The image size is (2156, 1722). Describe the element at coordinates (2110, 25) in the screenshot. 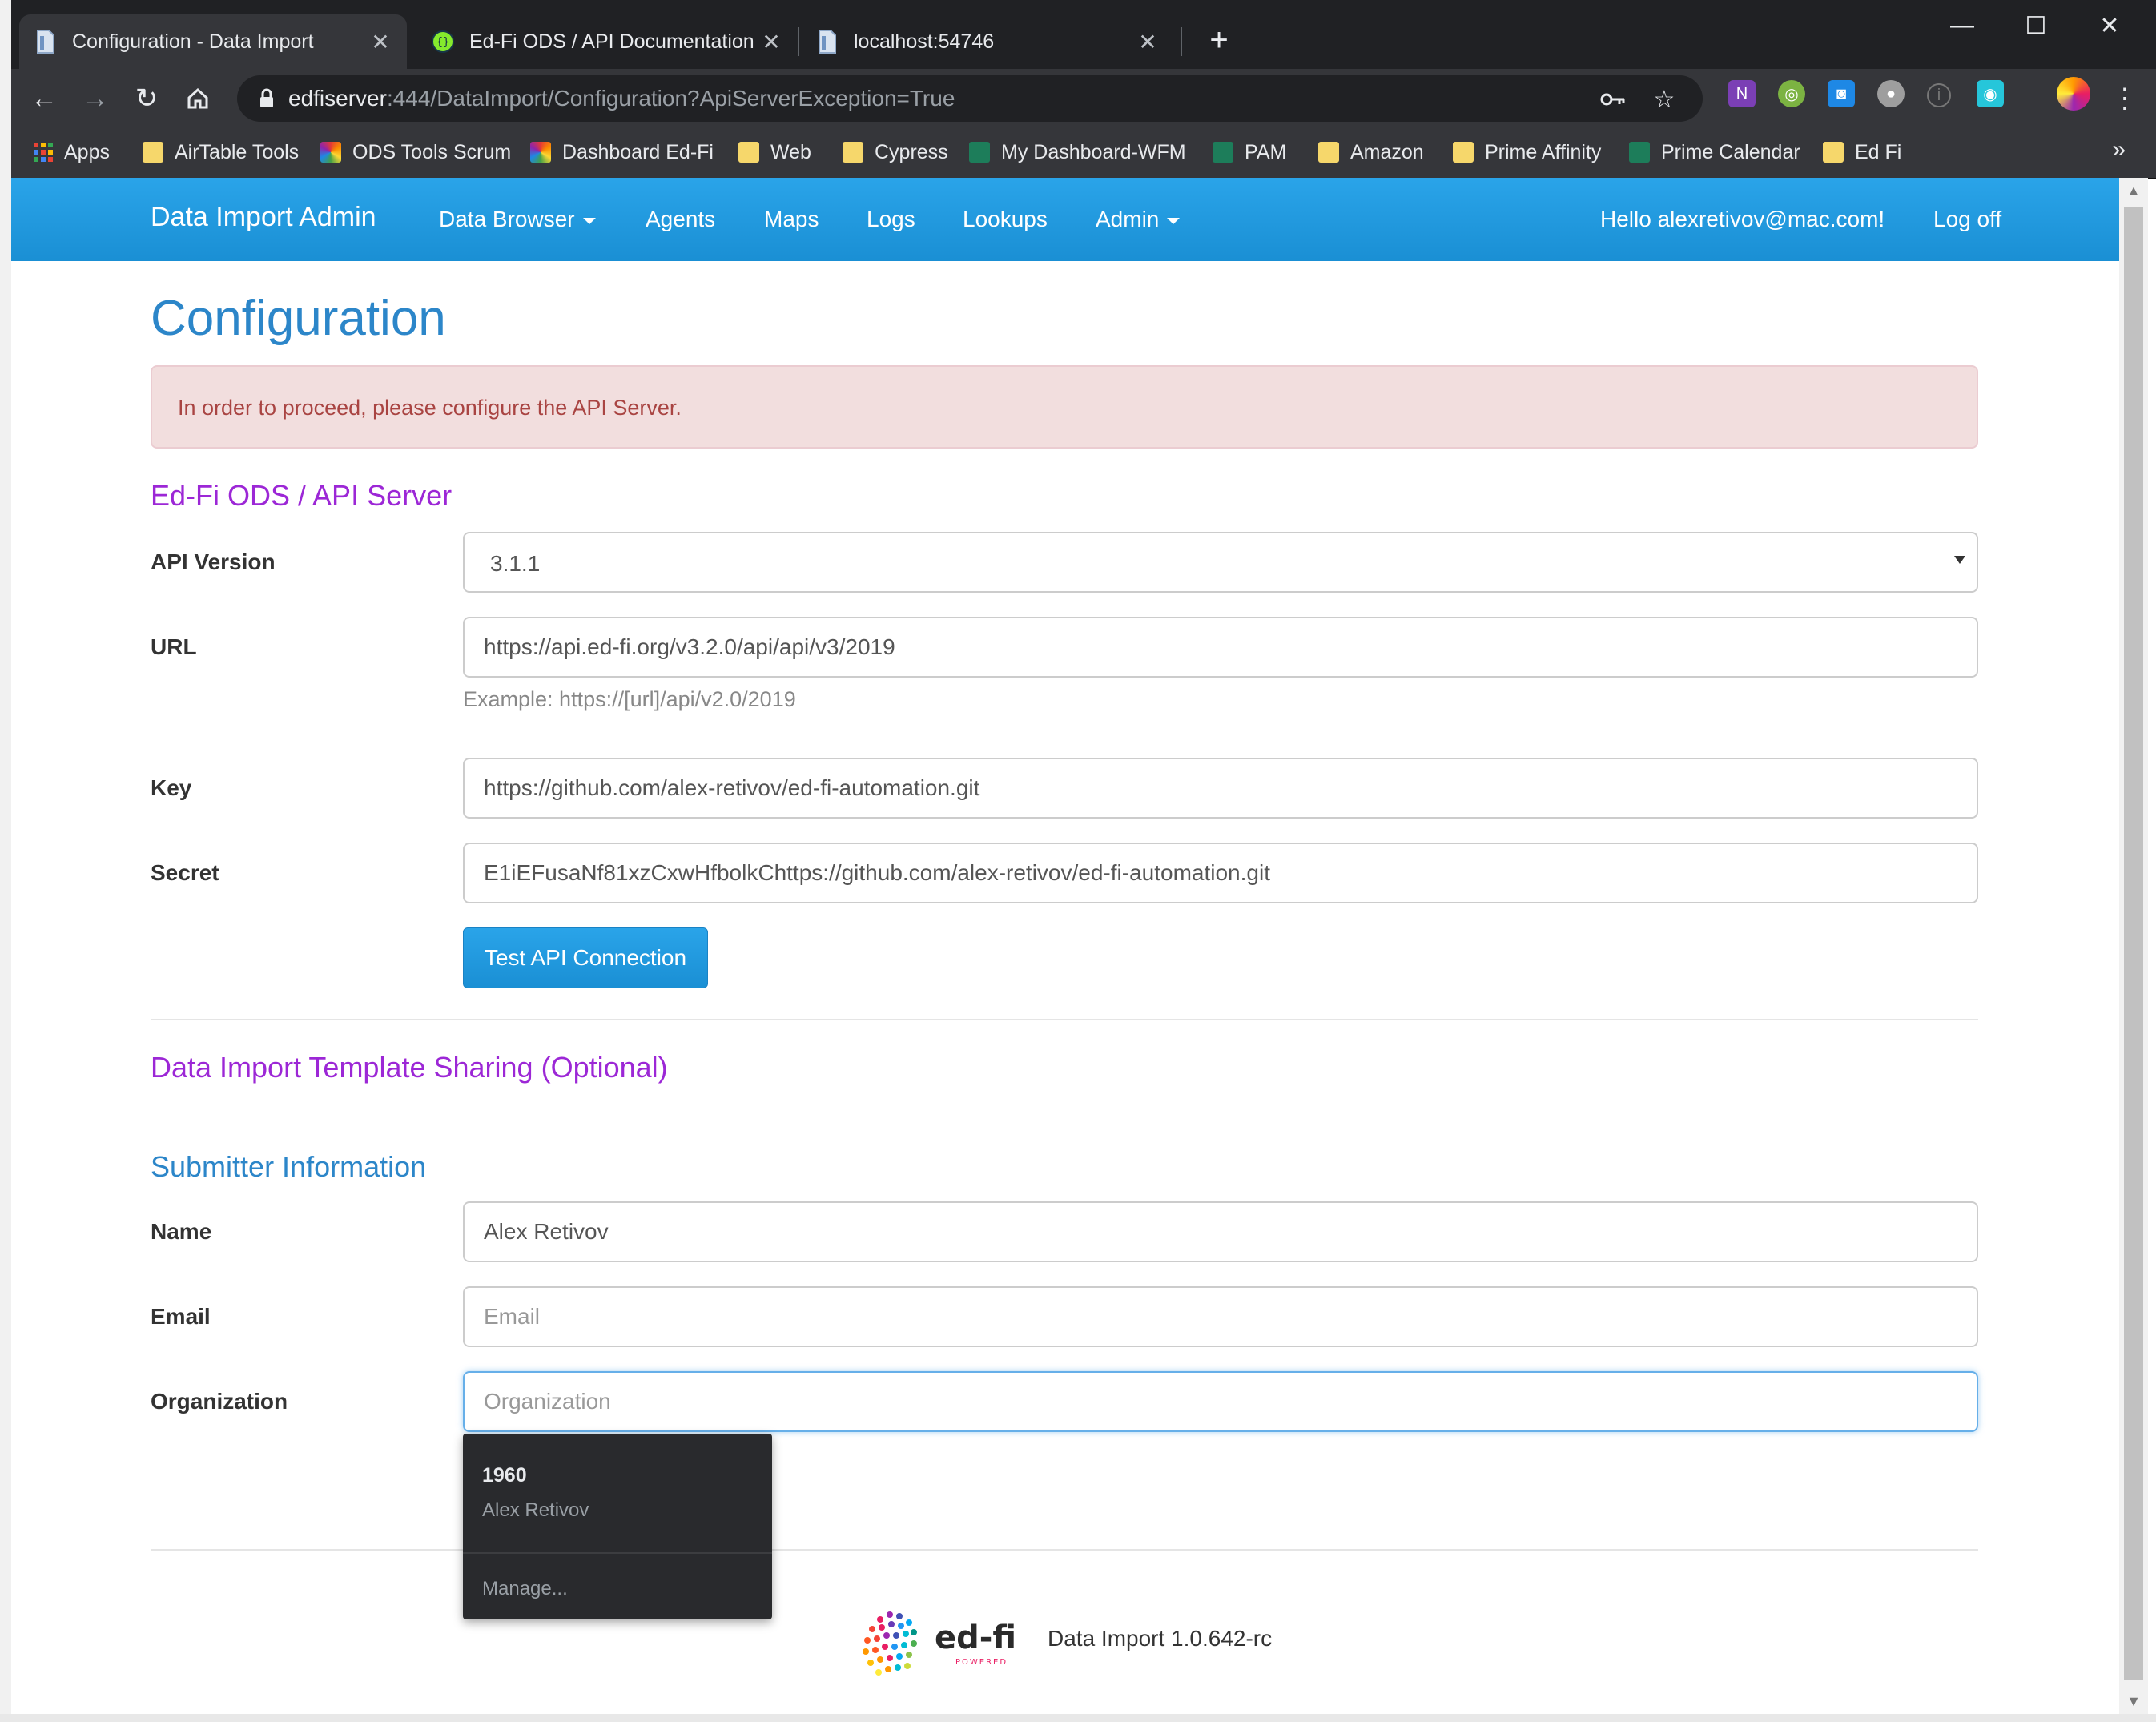

I see `close-window-icon: ✕` at that location.